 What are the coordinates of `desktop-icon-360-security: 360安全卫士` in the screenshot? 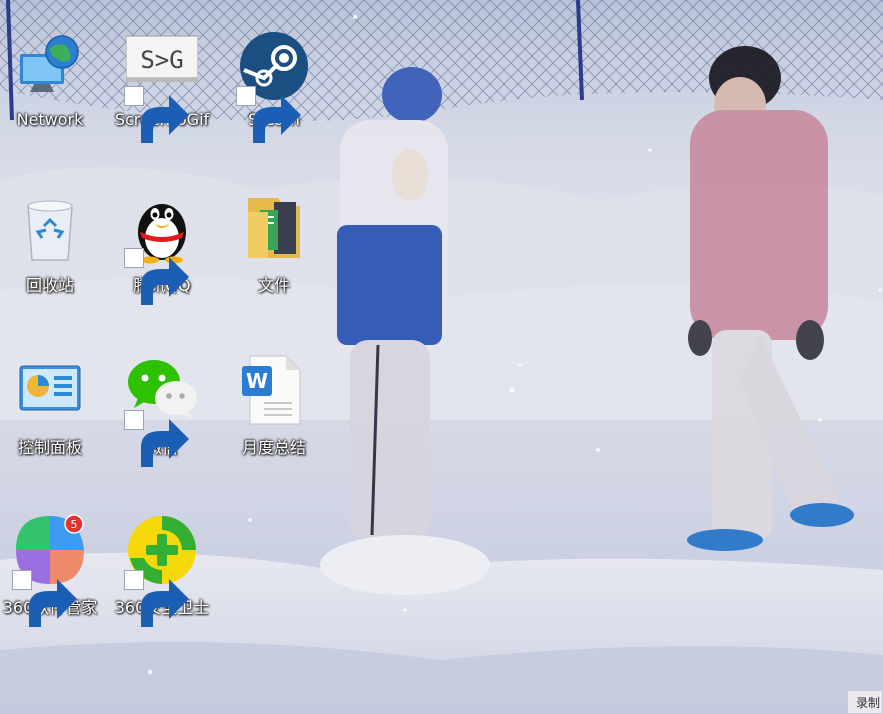 It's located at (162, 559).